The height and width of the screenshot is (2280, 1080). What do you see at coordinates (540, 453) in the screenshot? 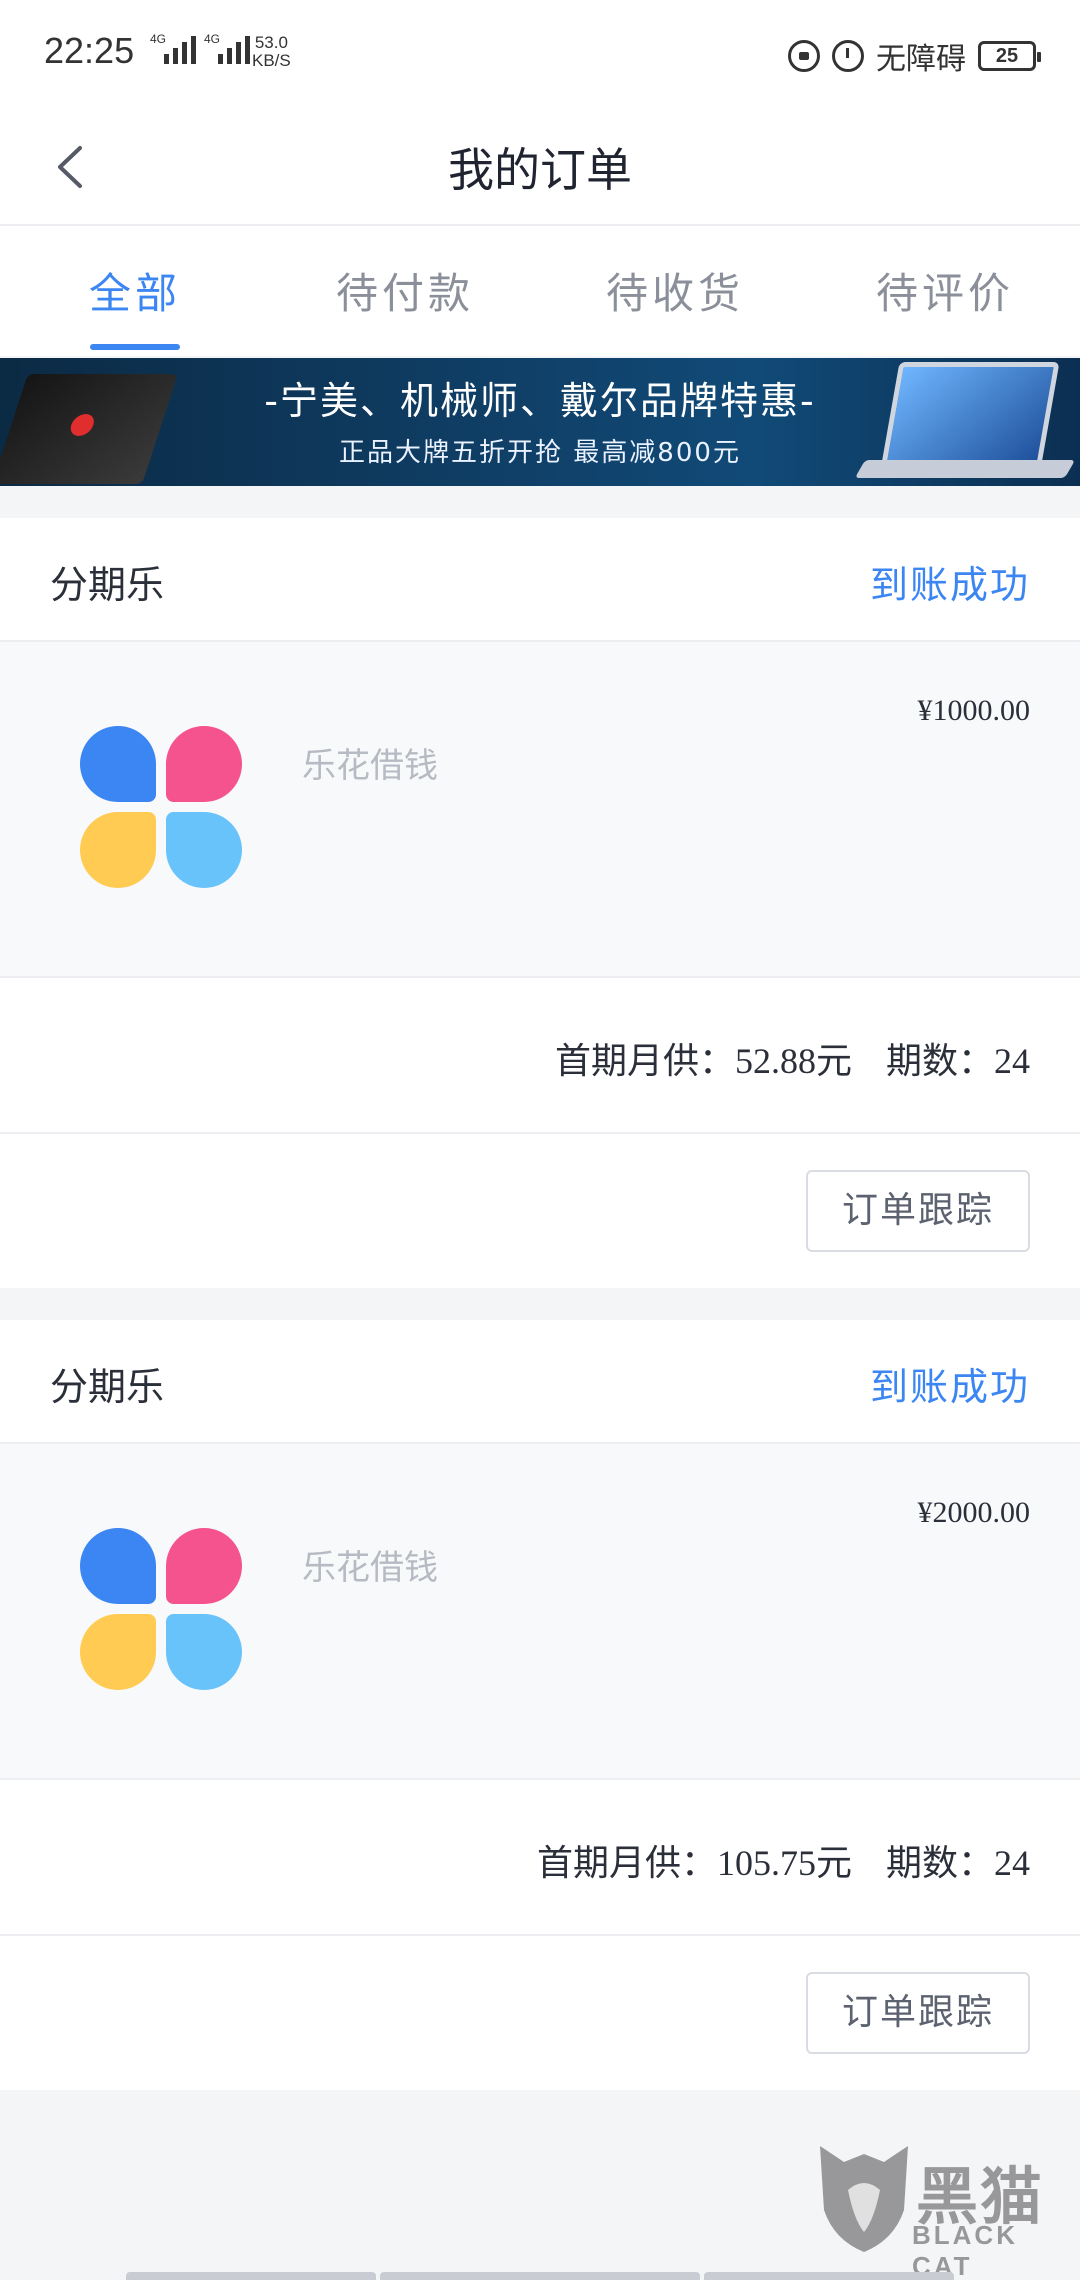
I see `banner-subtitle: 正品大牌五折开抢 最高减800元` at bounding box center [540, 453].